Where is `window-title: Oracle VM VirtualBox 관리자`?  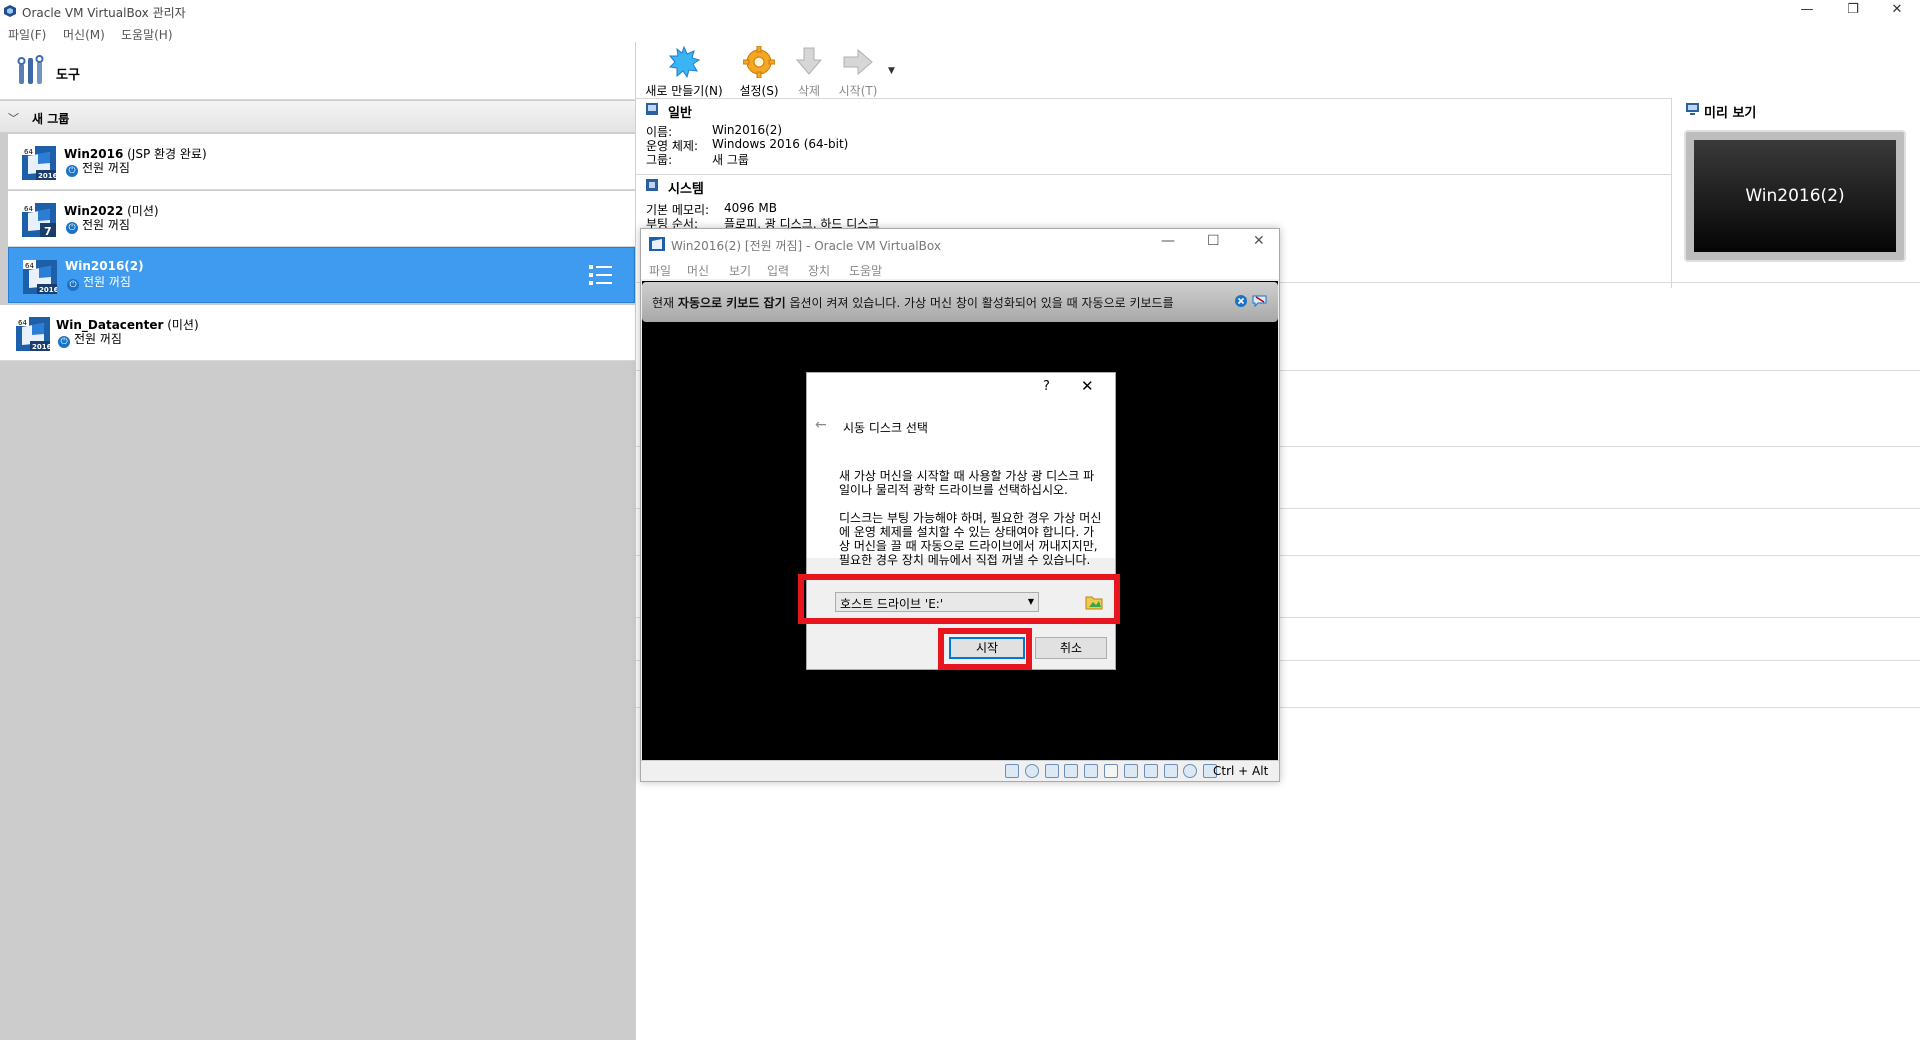
window-title: Oracle VM VirtualBox 관리자 is located at coordinates (104, 13).